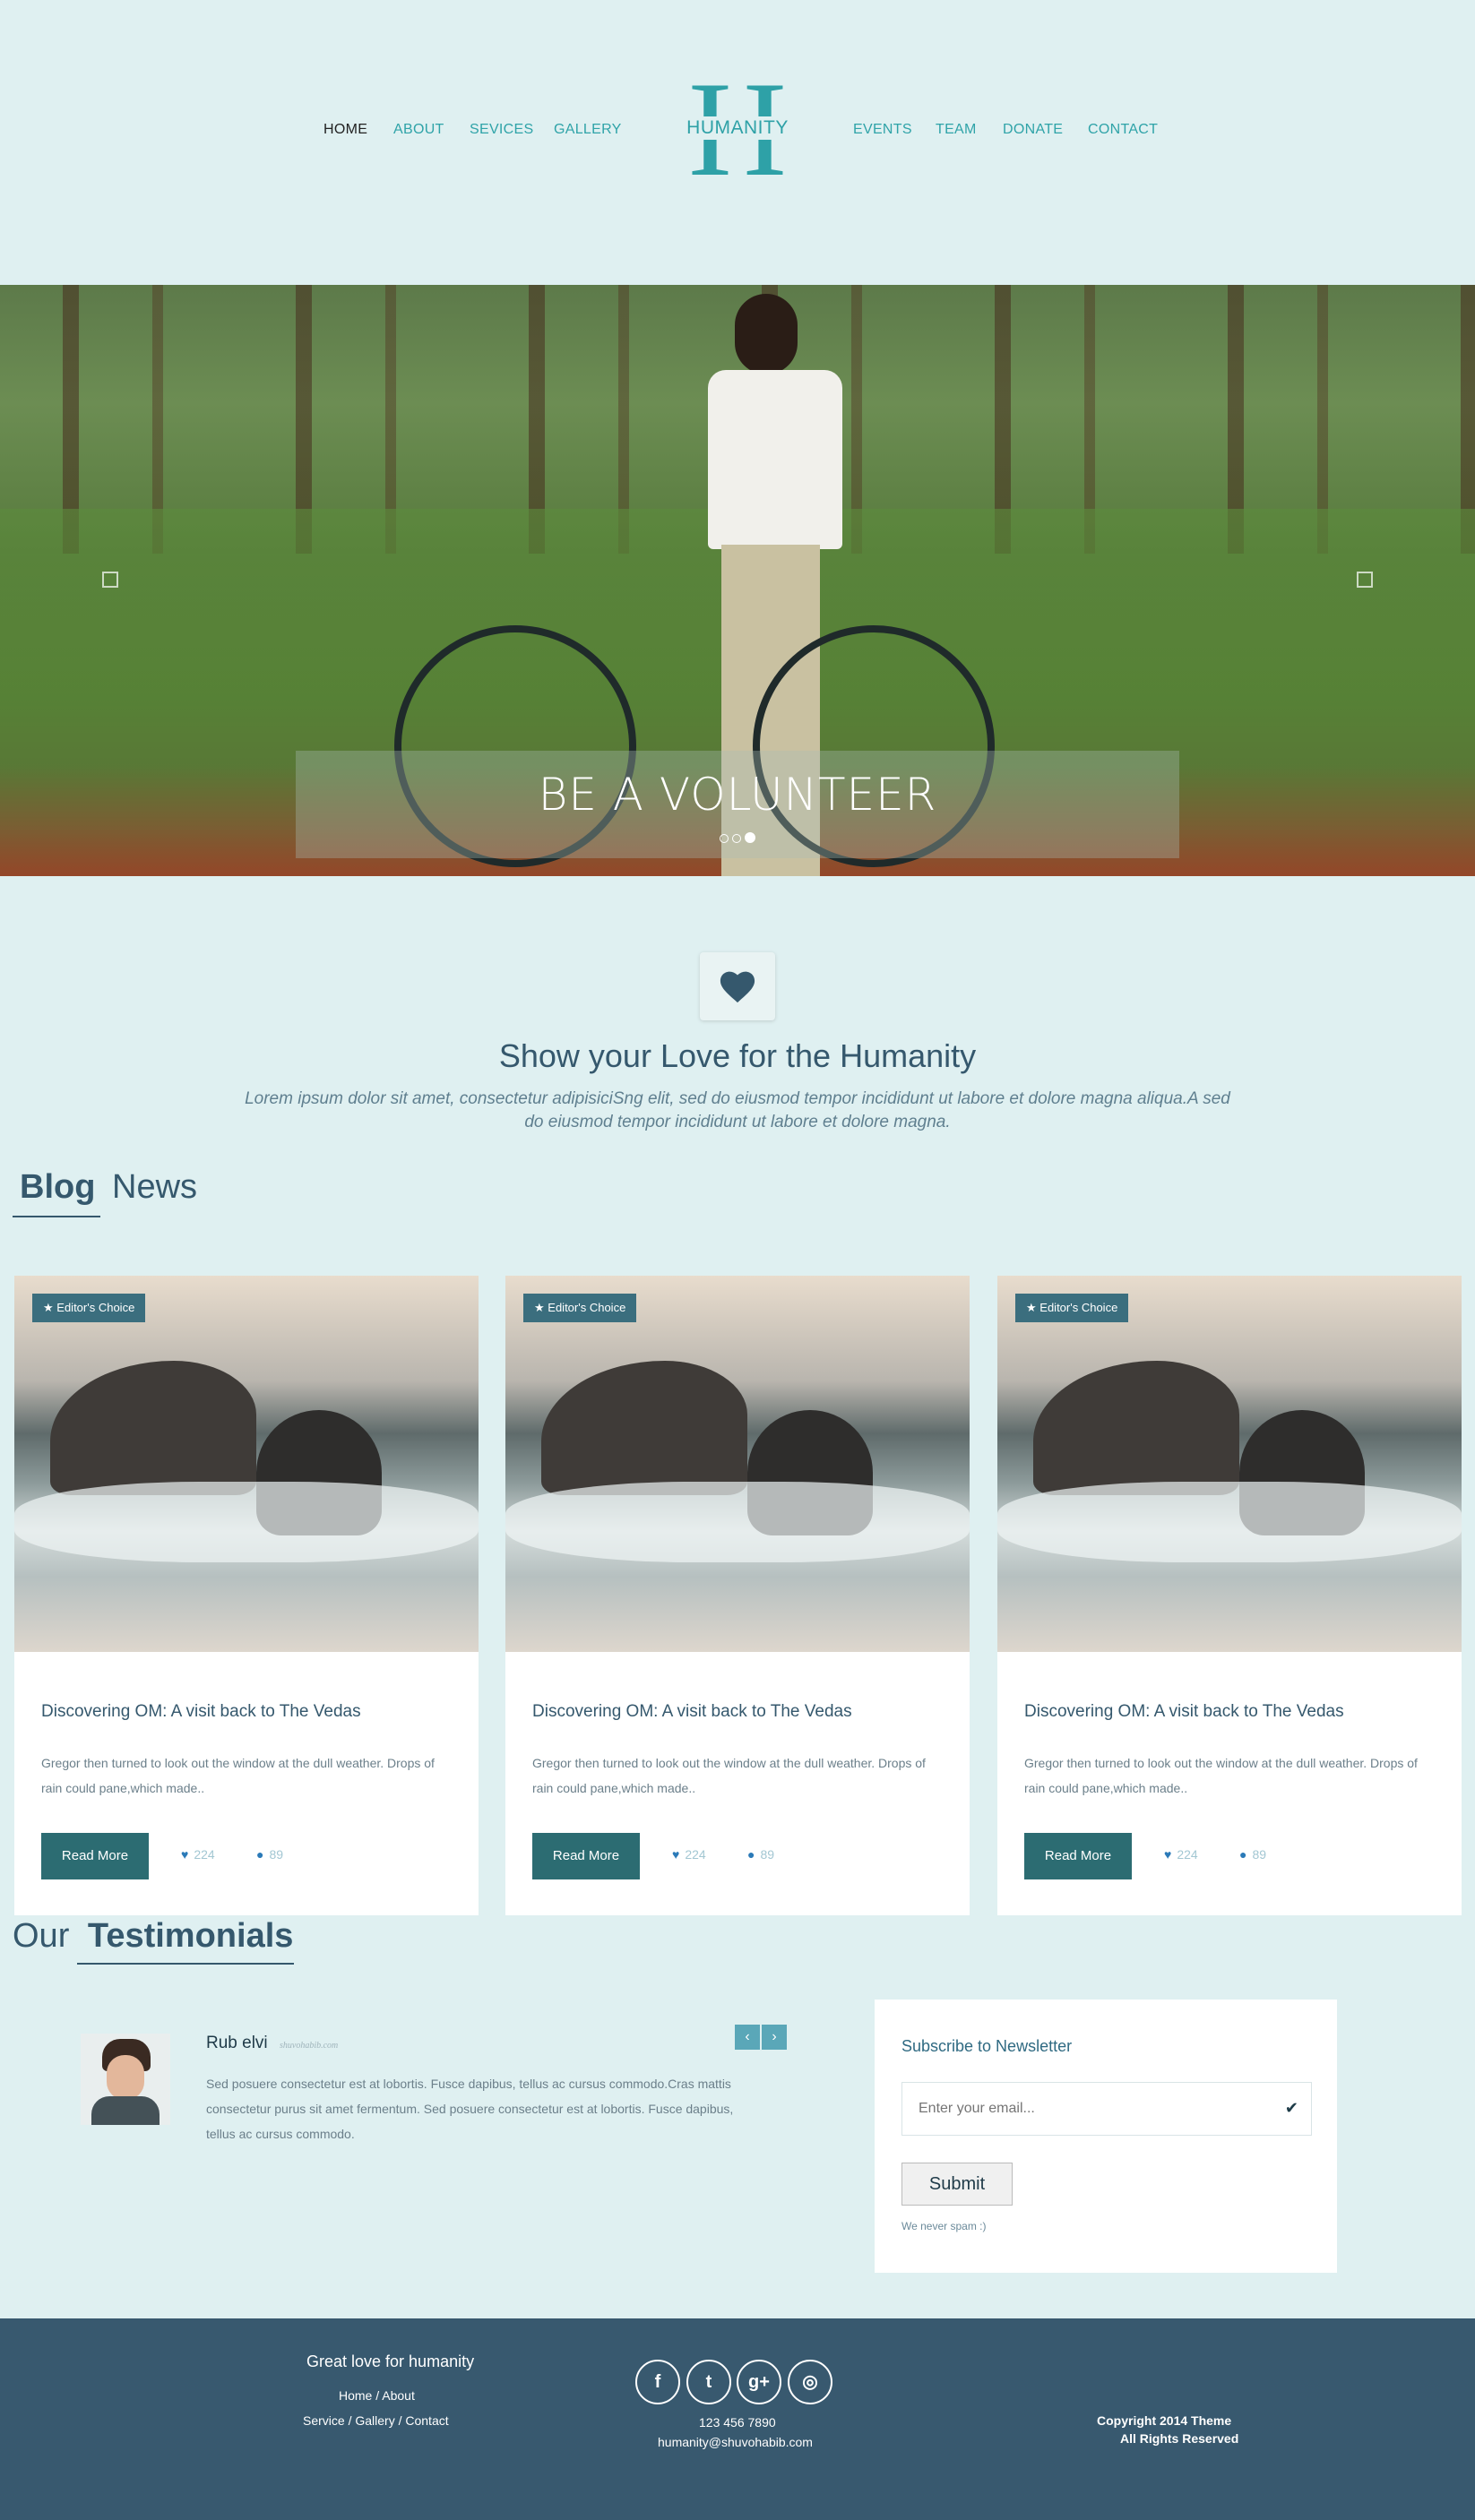 The width and height of the screenshot is (1475, 2520). Describe the element at coordinates (155, 1187) in the screenshot. I see `blog-heading-rest: News` at that location.